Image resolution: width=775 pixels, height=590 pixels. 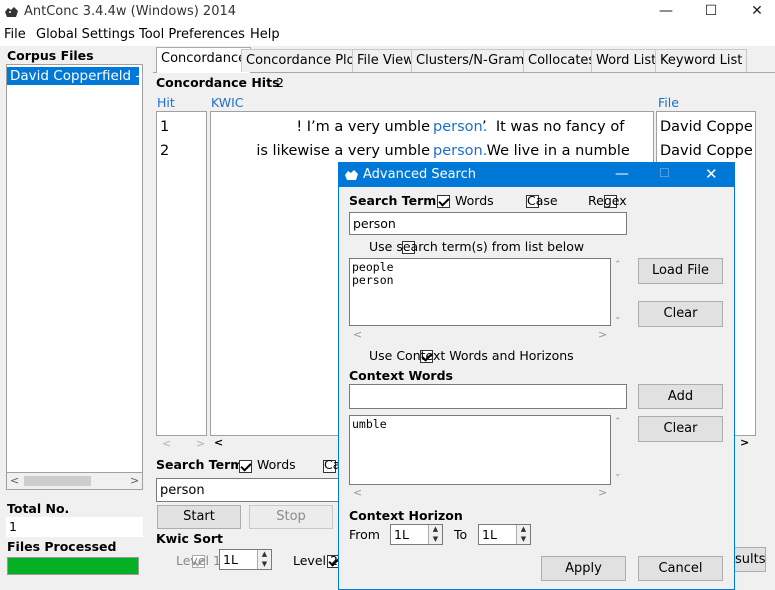 What do you see at coordinates (488, 396) in the screenshot?
I see `context-word-input` at bounding box center [488, 396].